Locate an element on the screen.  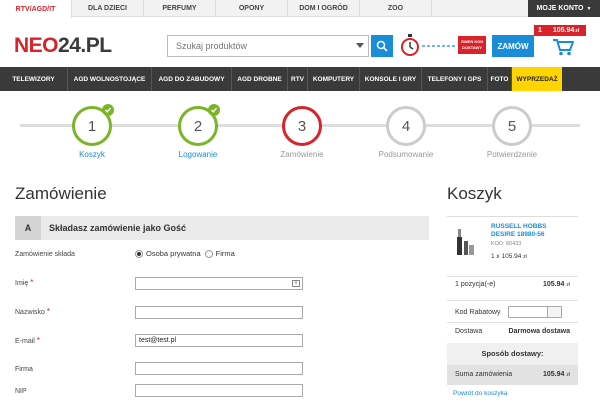
product-thumbnail is located at coordinates (465, 243).